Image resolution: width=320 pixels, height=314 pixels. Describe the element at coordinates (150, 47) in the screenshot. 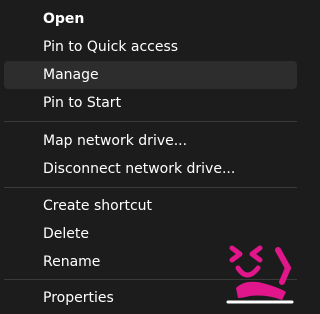

I see `menu-item-pin-to-quick-access: Pin to Quick access` at that location.